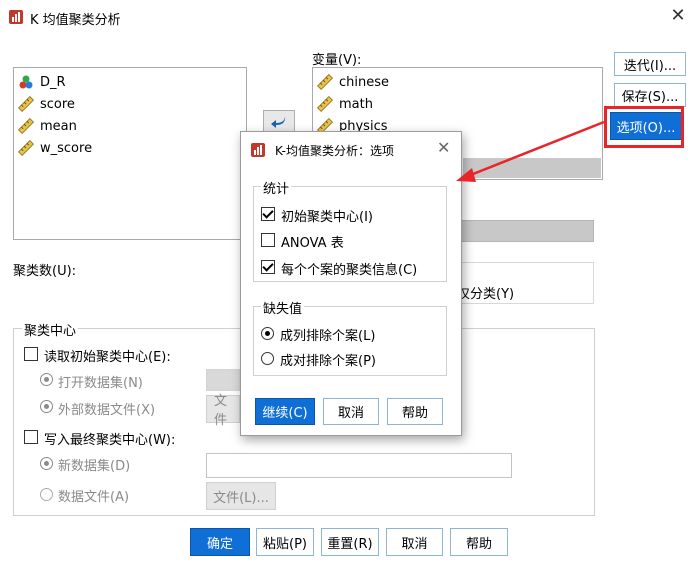 The height and width of the screenshot is (567, 700). I want to click on variables-label: 变量(V):, so click(337, 60).